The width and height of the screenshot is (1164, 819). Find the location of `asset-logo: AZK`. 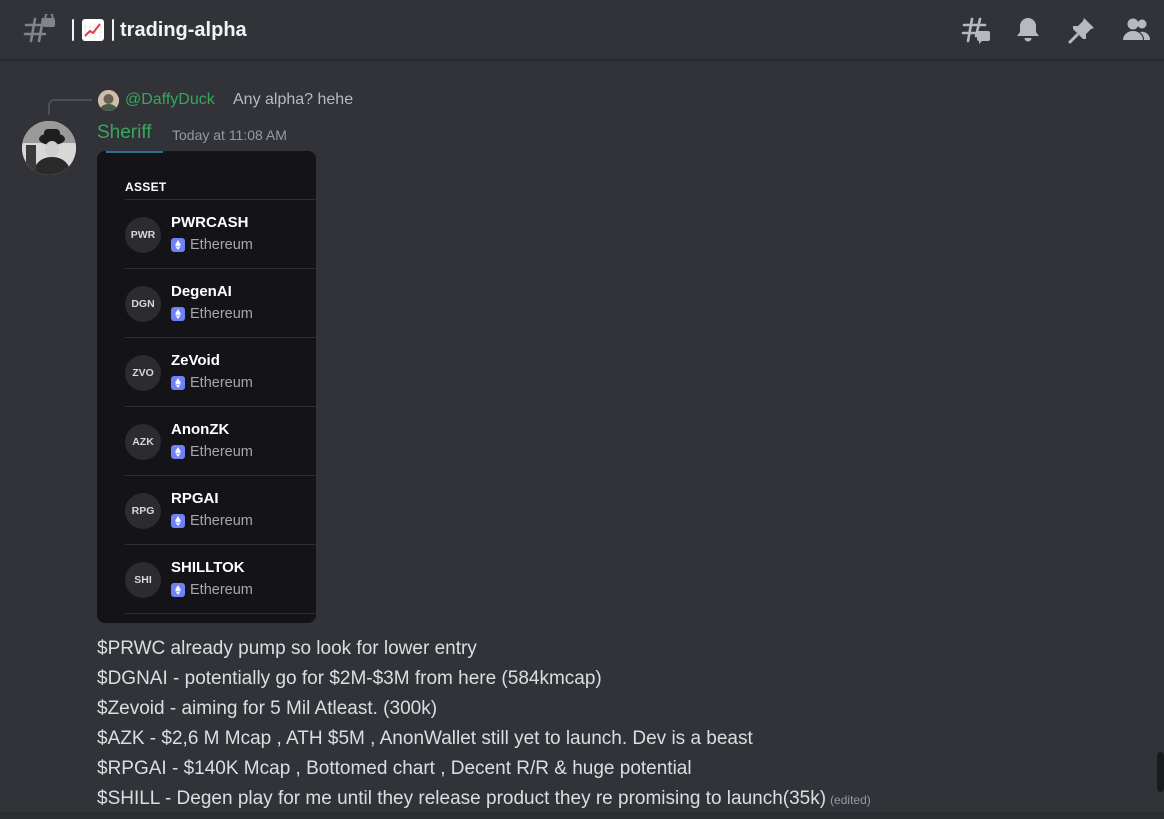

asset-logo: AZK is located at coordinates (143, 442).